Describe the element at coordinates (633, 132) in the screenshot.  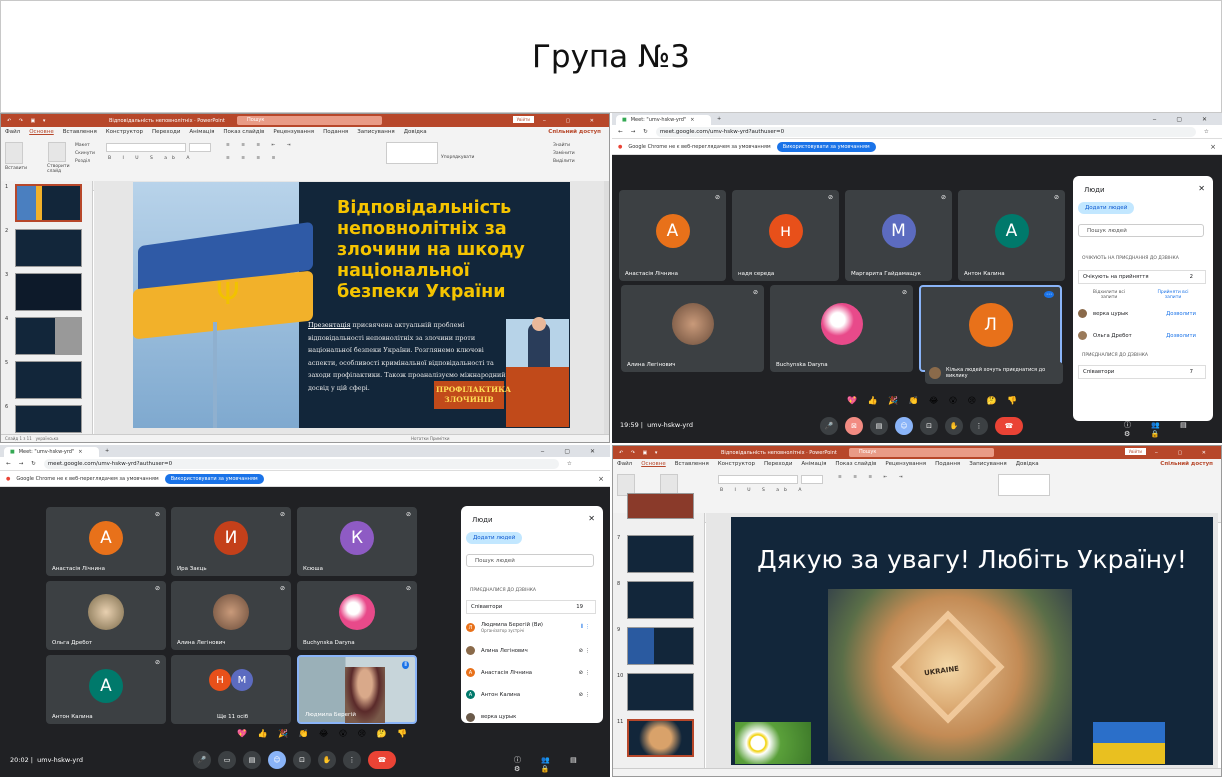
I see `forward-icon: →` at that location.